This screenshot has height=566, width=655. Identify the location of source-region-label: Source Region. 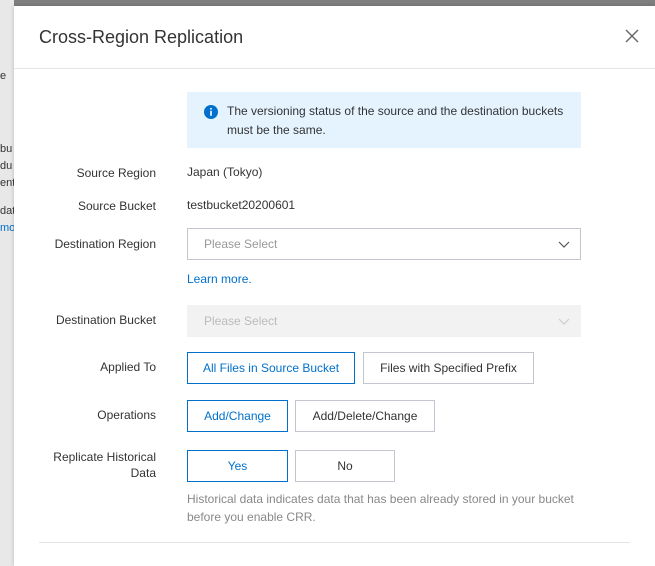
(116, 173).